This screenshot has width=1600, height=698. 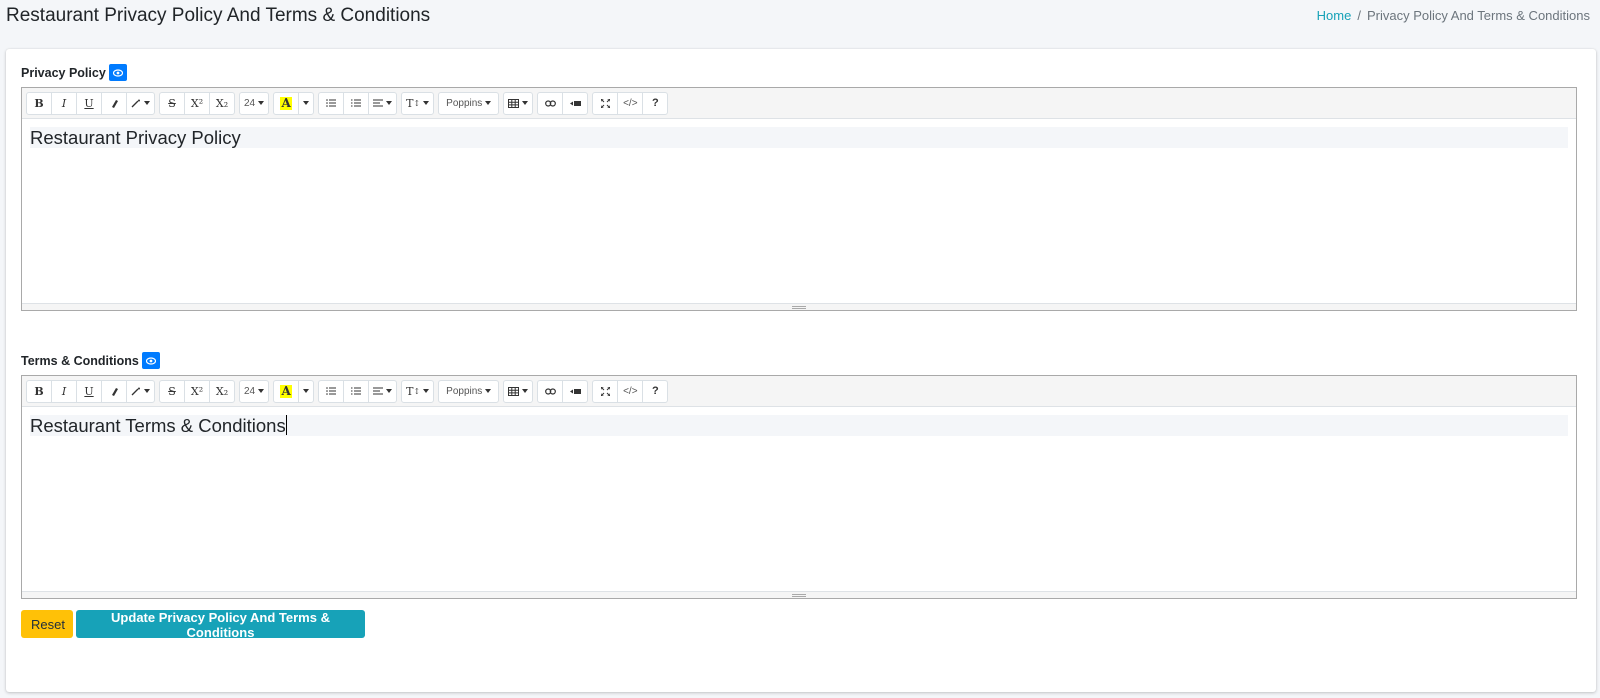 What do you see at coordinates (799, 306) in the screenshot?
I see `privacy-resize-handle` at bounding box center [799, 306].